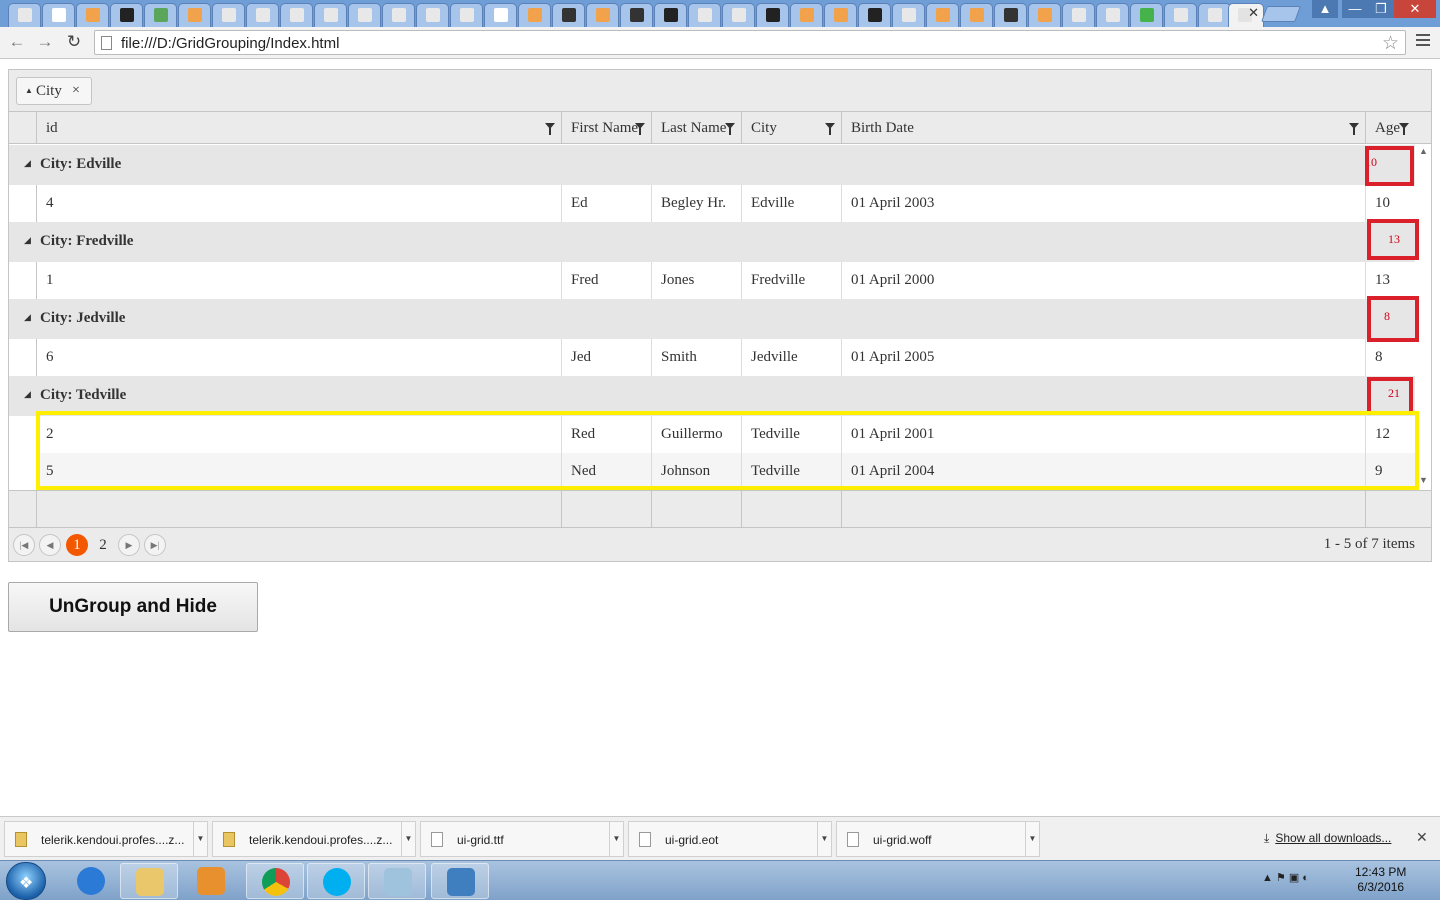  Describe the element at coordinates (1381, 9) in the screenshot. I see `maximize-button: ❐` at that location.